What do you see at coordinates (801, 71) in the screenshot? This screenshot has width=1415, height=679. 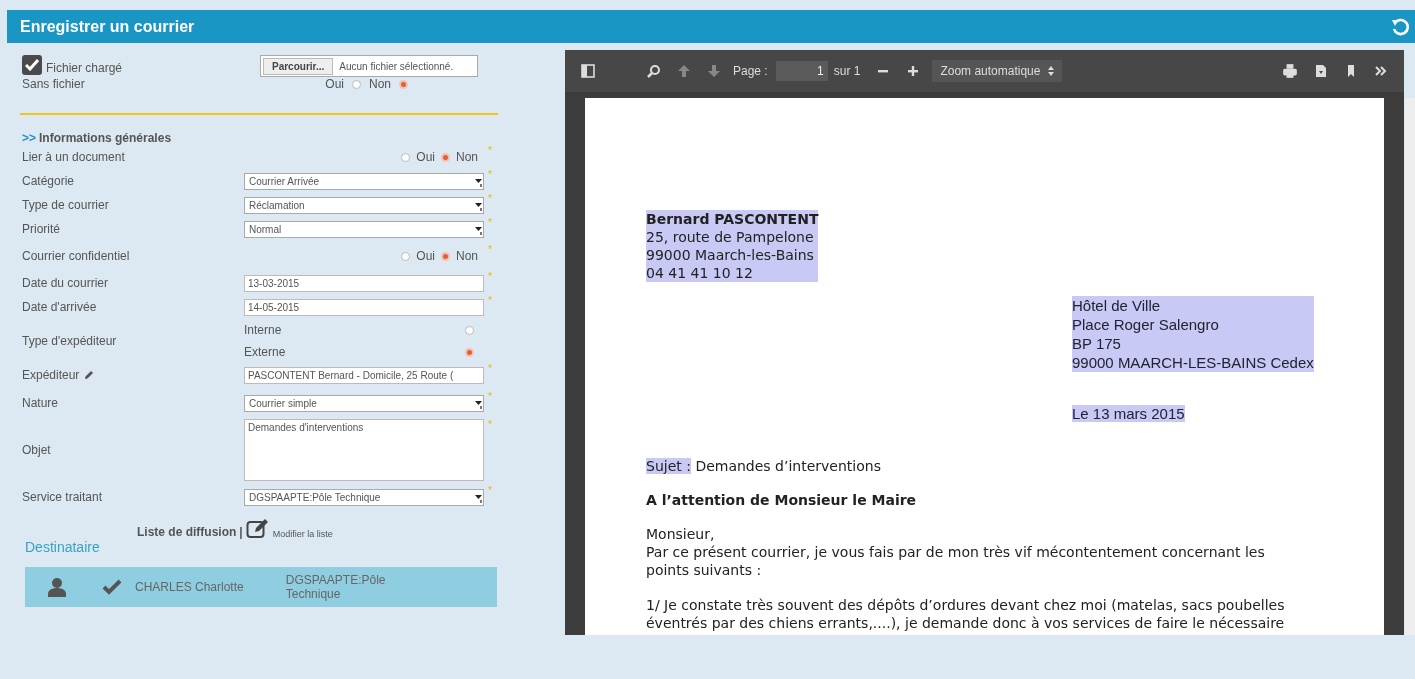 I see `page-number-field: 1` at bounding box center [801, 71].